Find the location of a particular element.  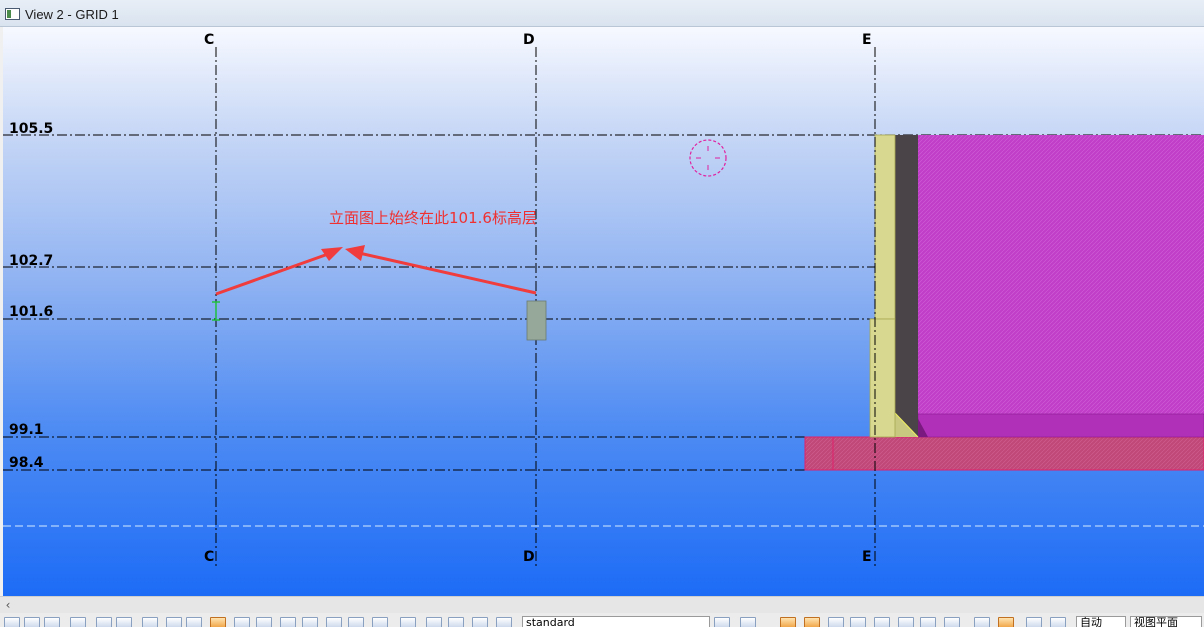

bottom-toolbar: standard 自动 视图平面 is located at coordinates (602, 620).